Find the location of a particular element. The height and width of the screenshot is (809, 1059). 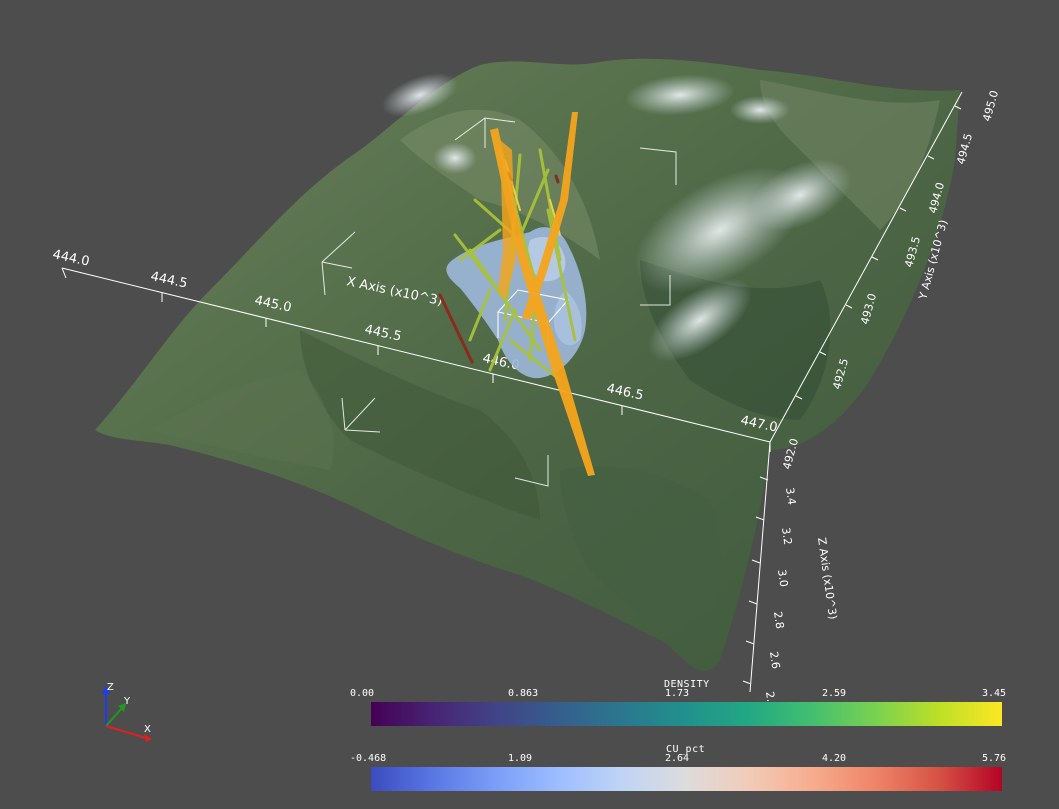

y-tick-label: 495.0 is located at coordinates (990, 106).